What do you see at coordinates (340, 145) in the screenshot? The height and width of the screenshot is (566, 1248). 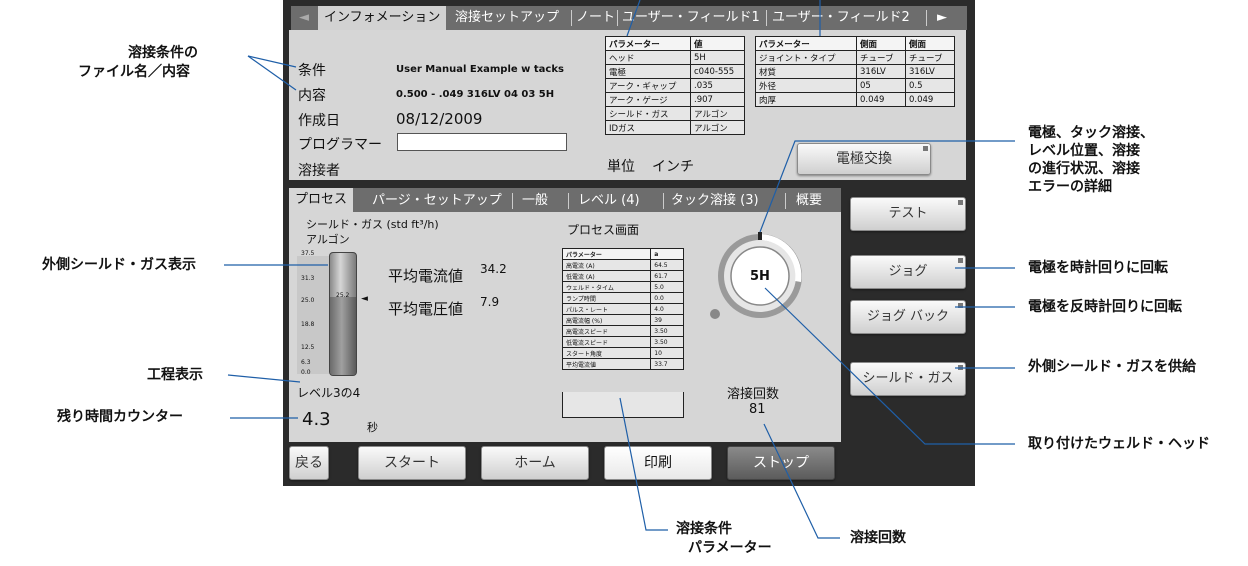 I see `programmer-label: プログラマー` at bounding box center [340, 145].